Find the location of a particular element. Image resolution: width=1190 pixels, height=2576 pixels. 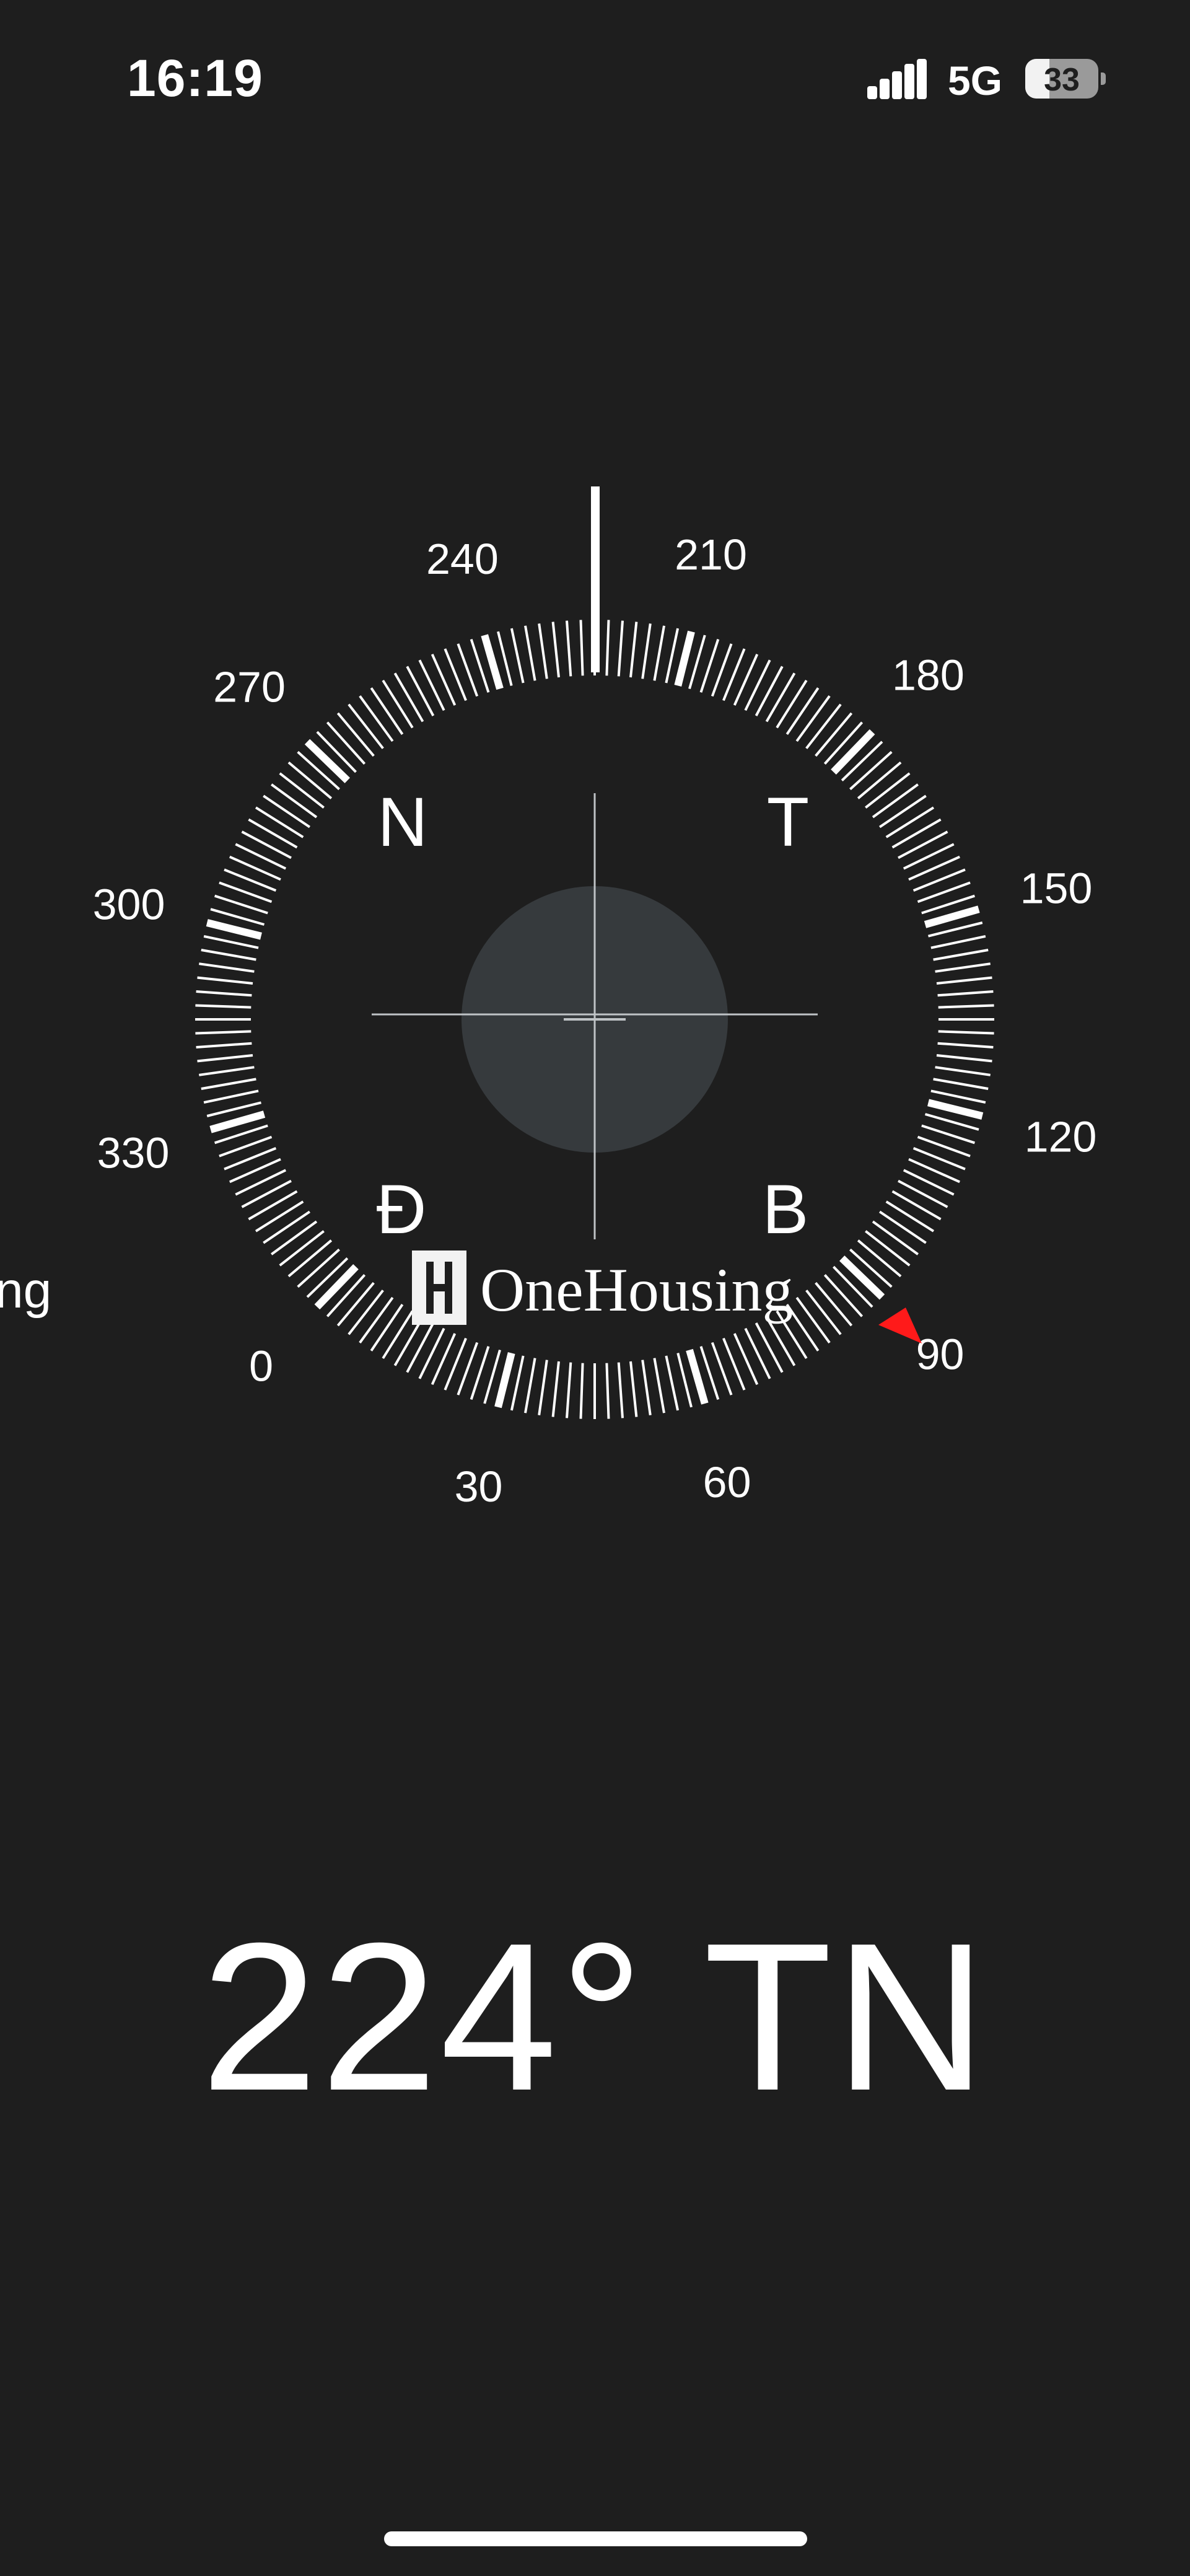

watermark: OneHousing is located at coordinates (603, 1288).